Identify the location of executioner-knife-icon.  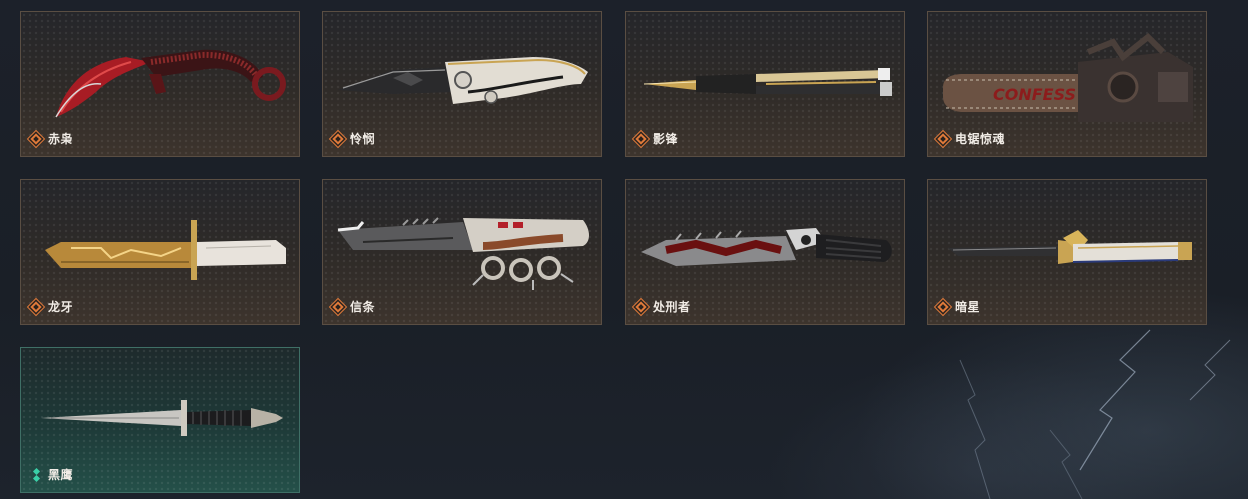
(766, 247).